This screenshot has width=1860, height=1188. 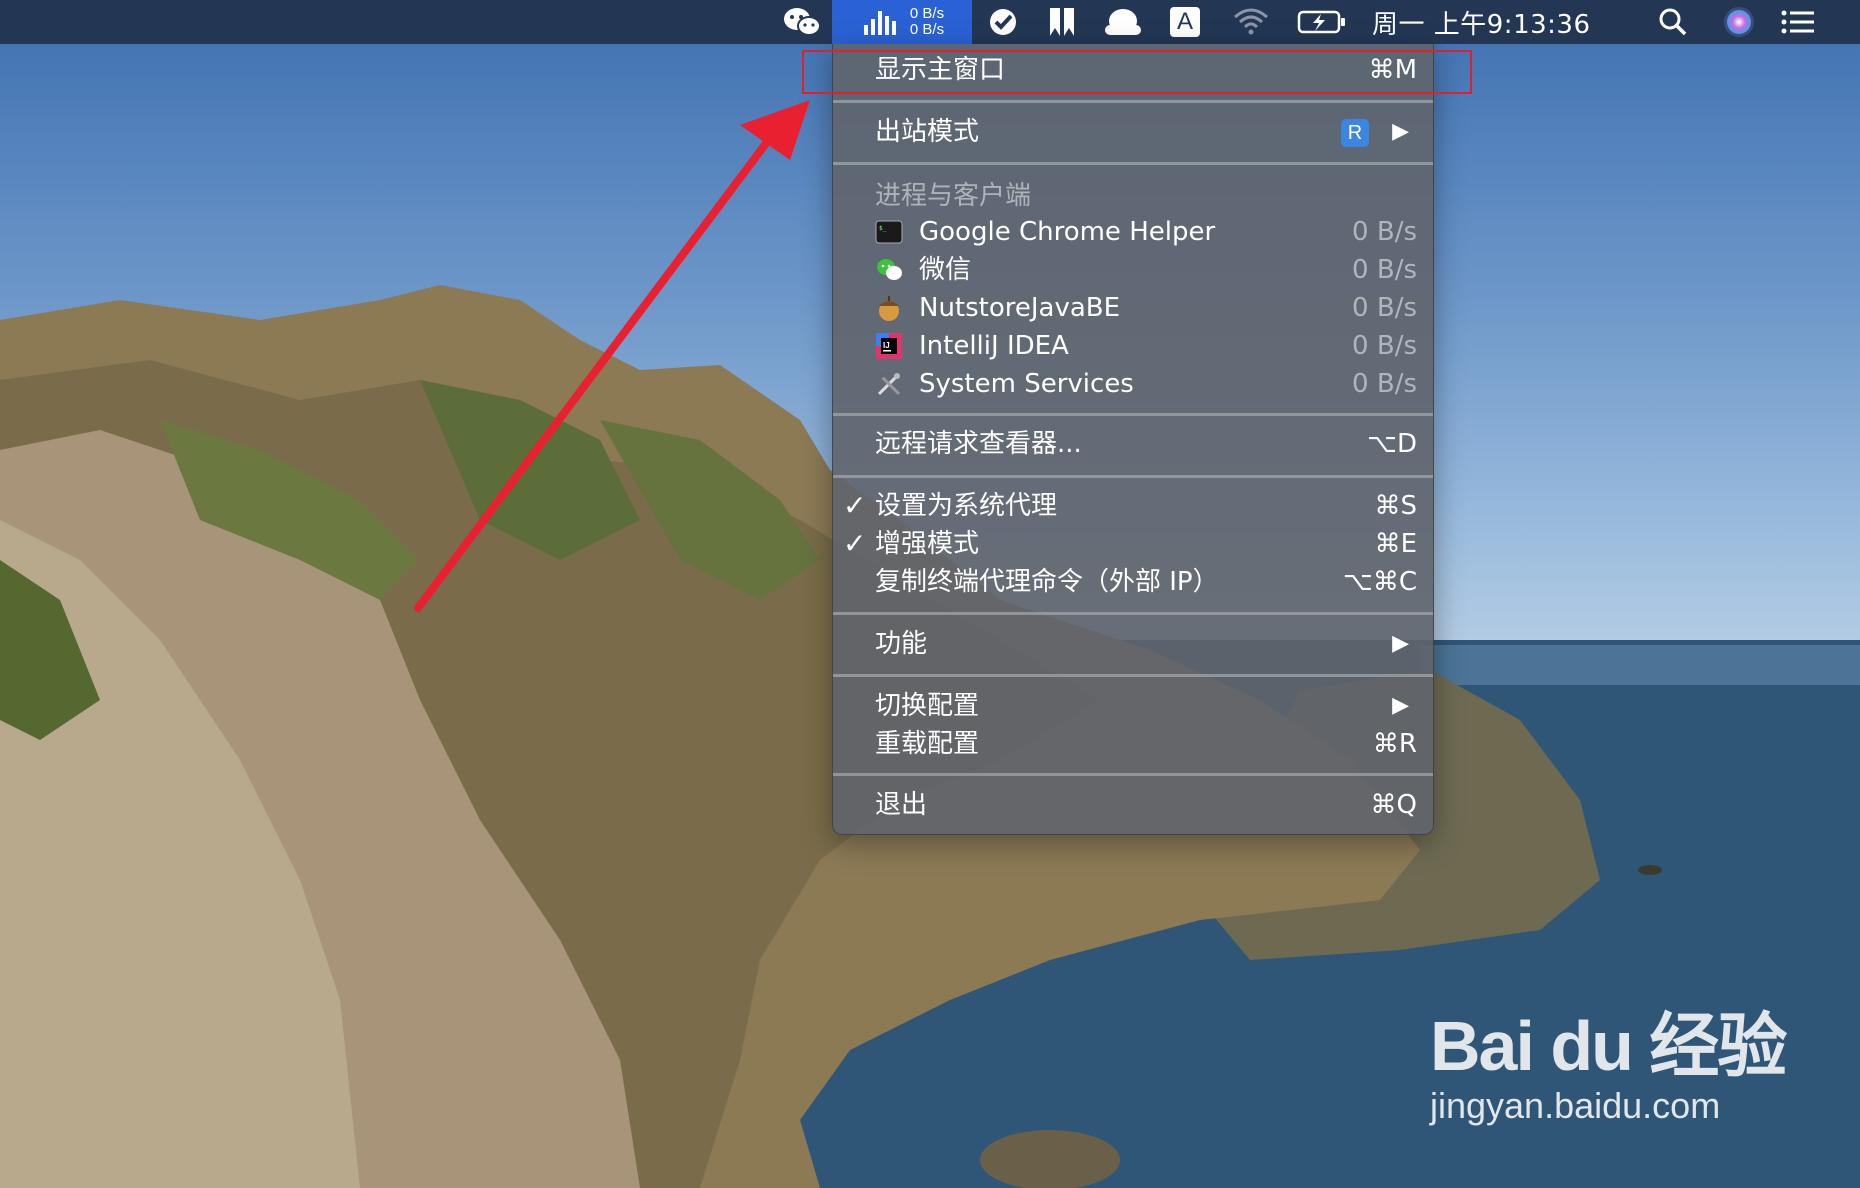 What do you see at coordinates (1608, 1046) in the screenshot?
I see `watermark-logo: Bai du 经验` at bounding box center [1608, 1046].